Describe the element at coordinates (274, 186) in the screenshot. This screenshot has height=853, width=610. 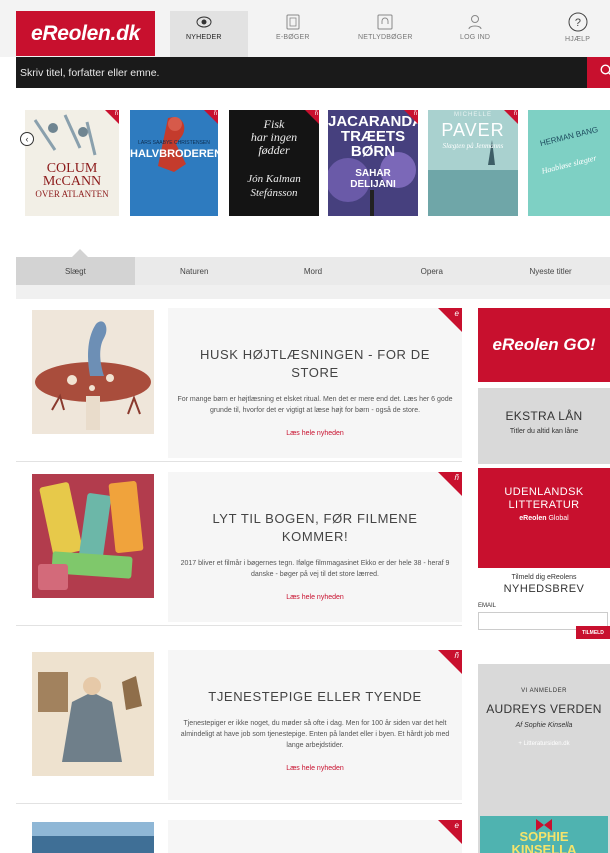
I see `cover-author: Jón Kalman Stefánsson` at that location.